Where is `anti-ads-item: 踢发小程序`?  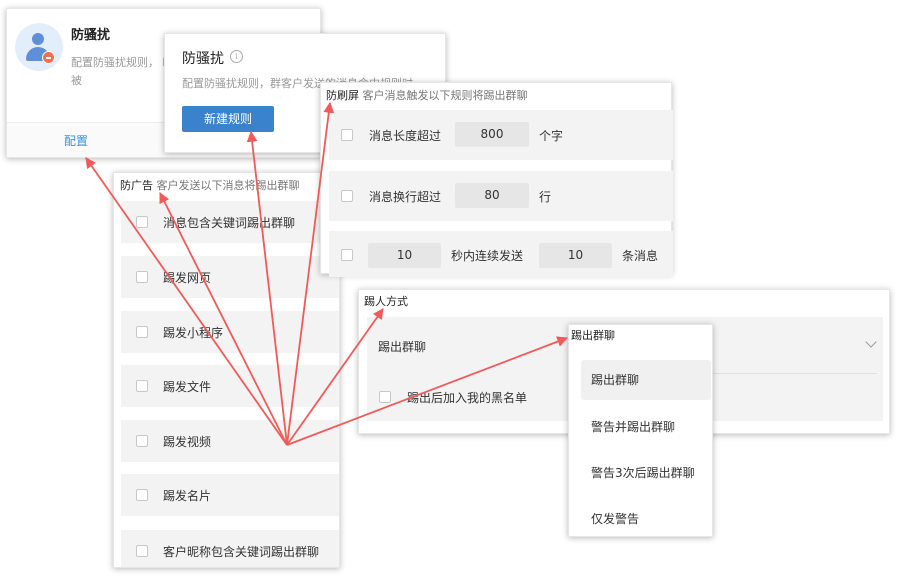
anti-ads-item: 踢发小程序 is located at coordinates (230, 332).